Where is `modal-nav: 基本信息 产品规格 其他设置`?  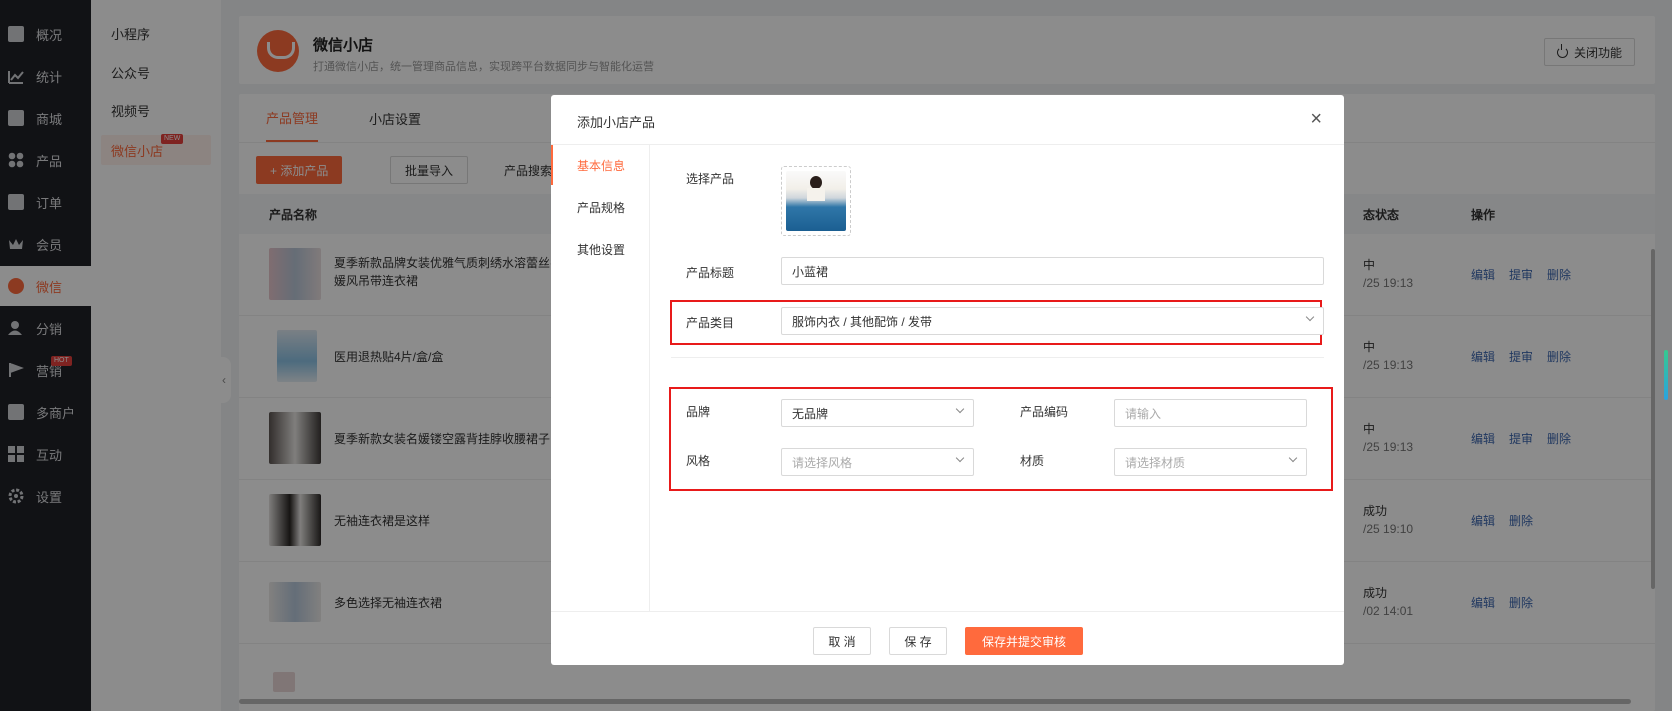
modal-nav: 基本信息 产品规格 其他设置 is located at coordinates (600, 378).